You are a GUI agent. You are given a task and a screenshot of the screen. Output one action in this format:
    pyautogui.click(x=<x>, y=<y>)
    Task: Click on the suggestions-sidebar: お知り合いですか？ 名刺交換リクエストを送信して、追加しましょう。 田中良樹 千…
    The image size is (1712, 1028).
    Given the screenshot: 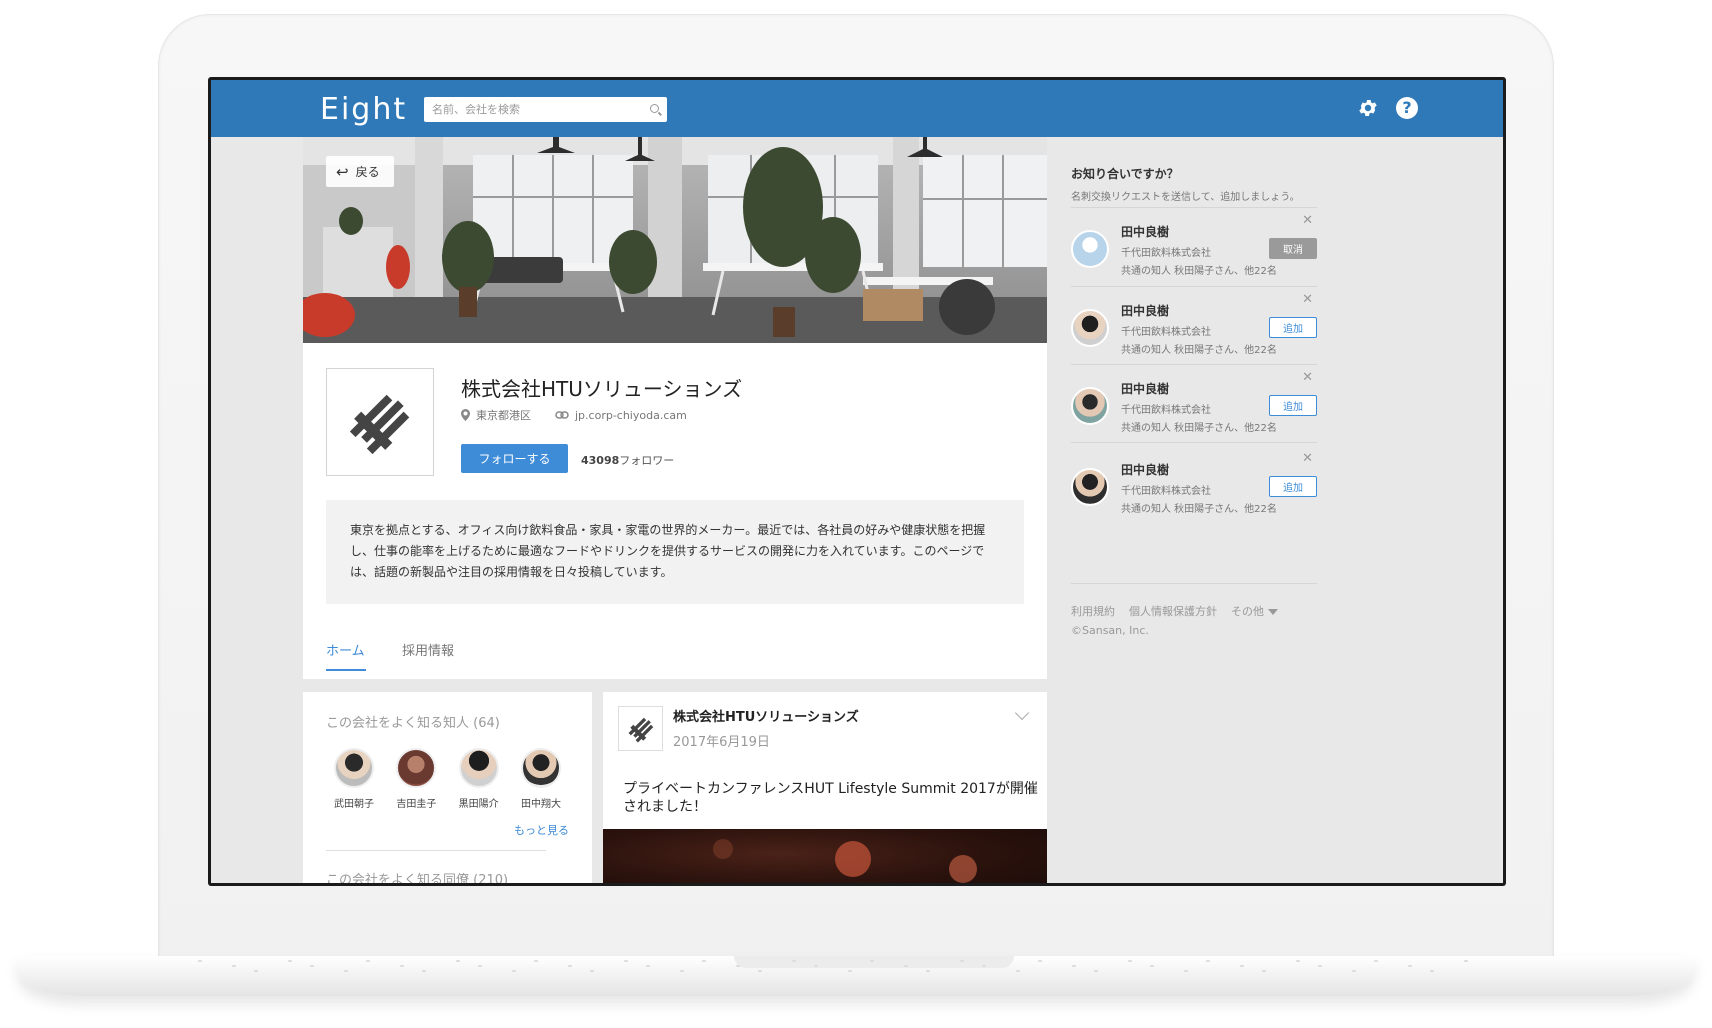 What is the action you would take?
    pyautogui.click(x=1194, y=510)
    